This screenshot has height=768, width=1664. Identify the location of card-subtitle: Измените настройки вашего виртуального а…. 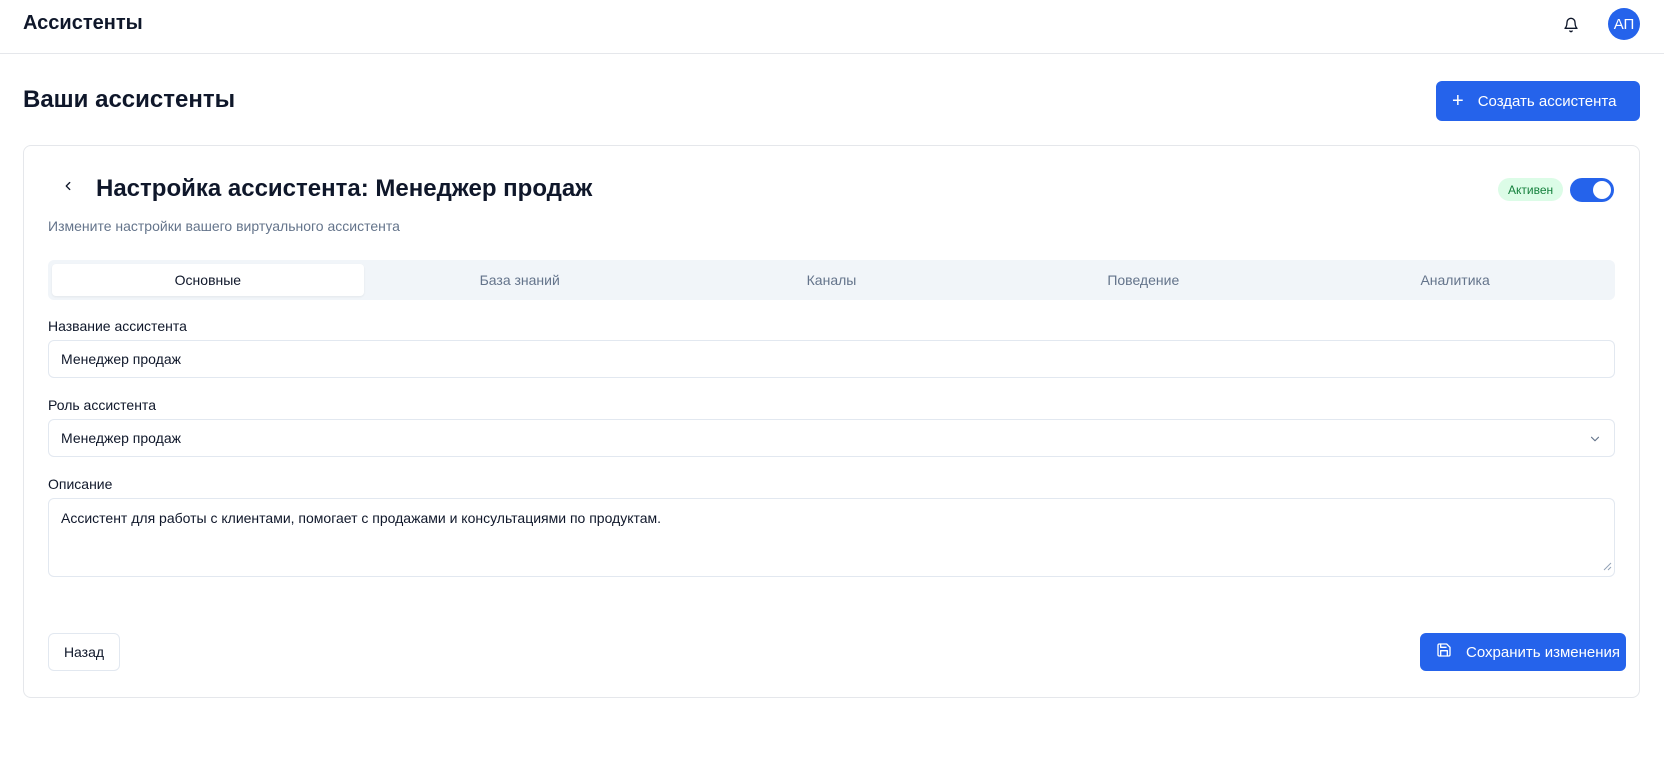
(224, 226).